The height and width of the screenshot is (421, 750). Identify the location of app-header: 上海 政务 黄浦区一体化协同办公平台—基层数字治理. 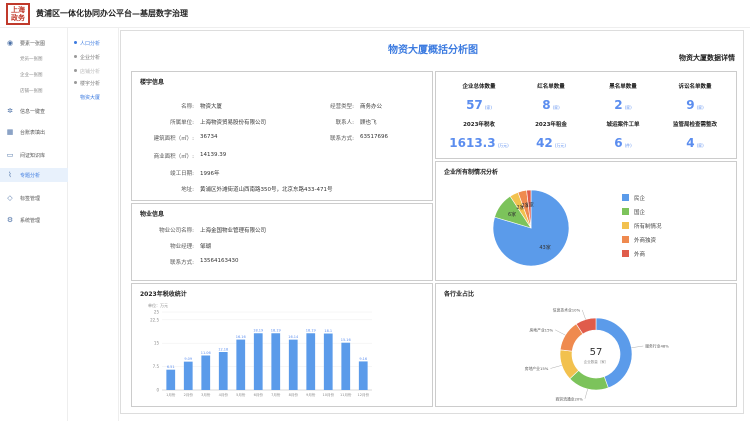
(375, 14).